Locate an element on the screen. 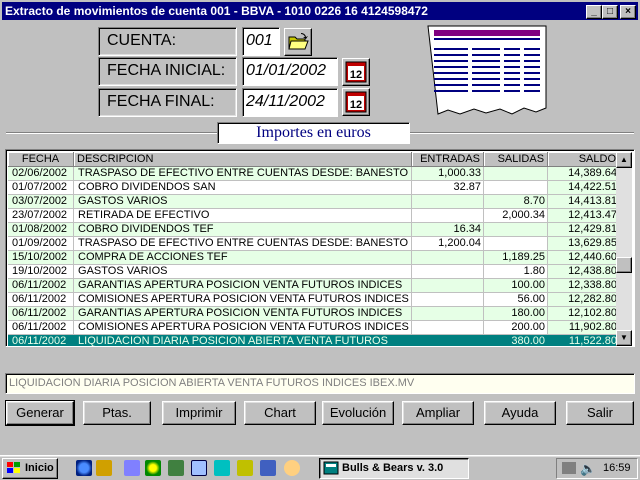  cuenta-field: 001 is located at coordinates (261, 41).